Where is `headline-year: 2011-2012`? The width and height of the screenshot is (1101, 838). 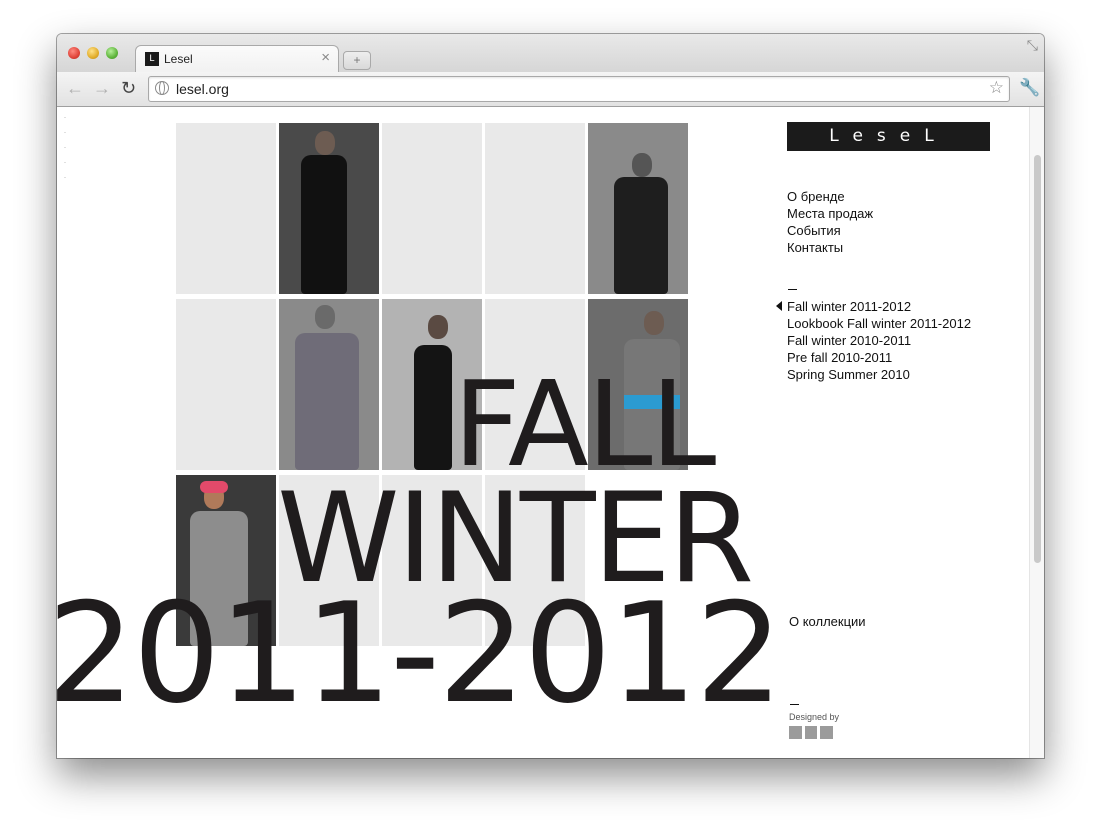 headline-year: 2011-2012 is located at coordinates (420, 653).